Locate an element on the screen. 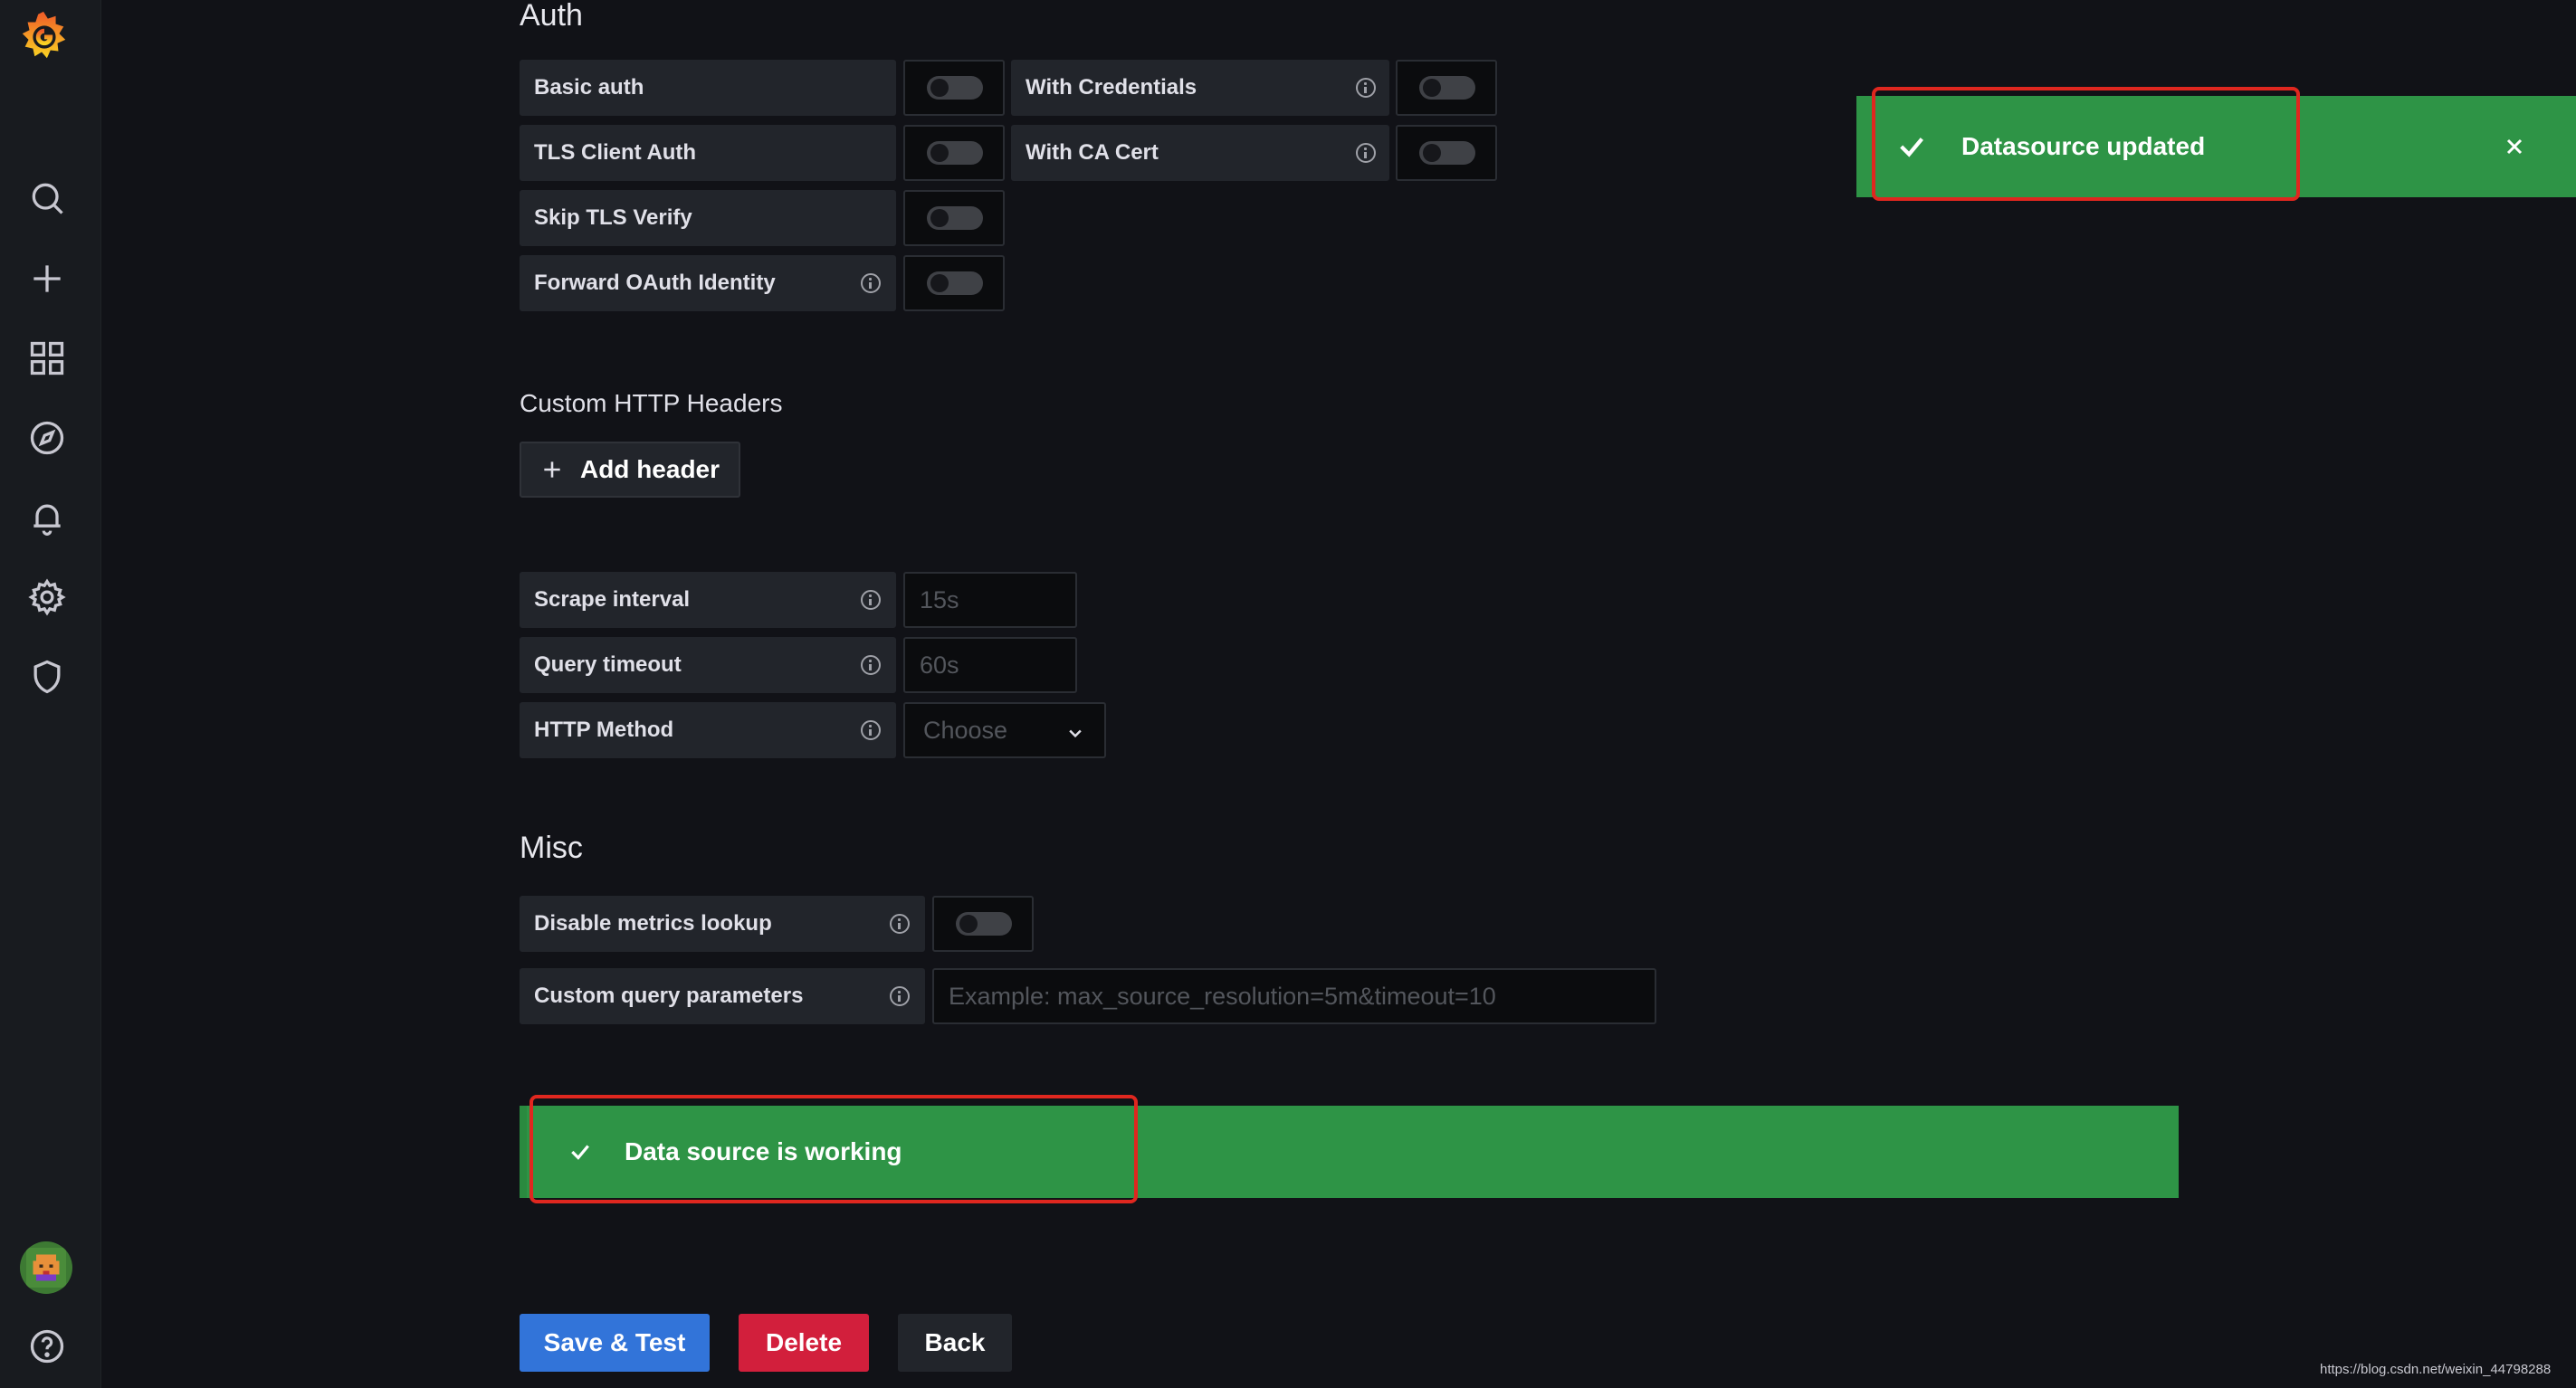  scrape-interval-label: Scrape interval is located at coordinates (708, 600).